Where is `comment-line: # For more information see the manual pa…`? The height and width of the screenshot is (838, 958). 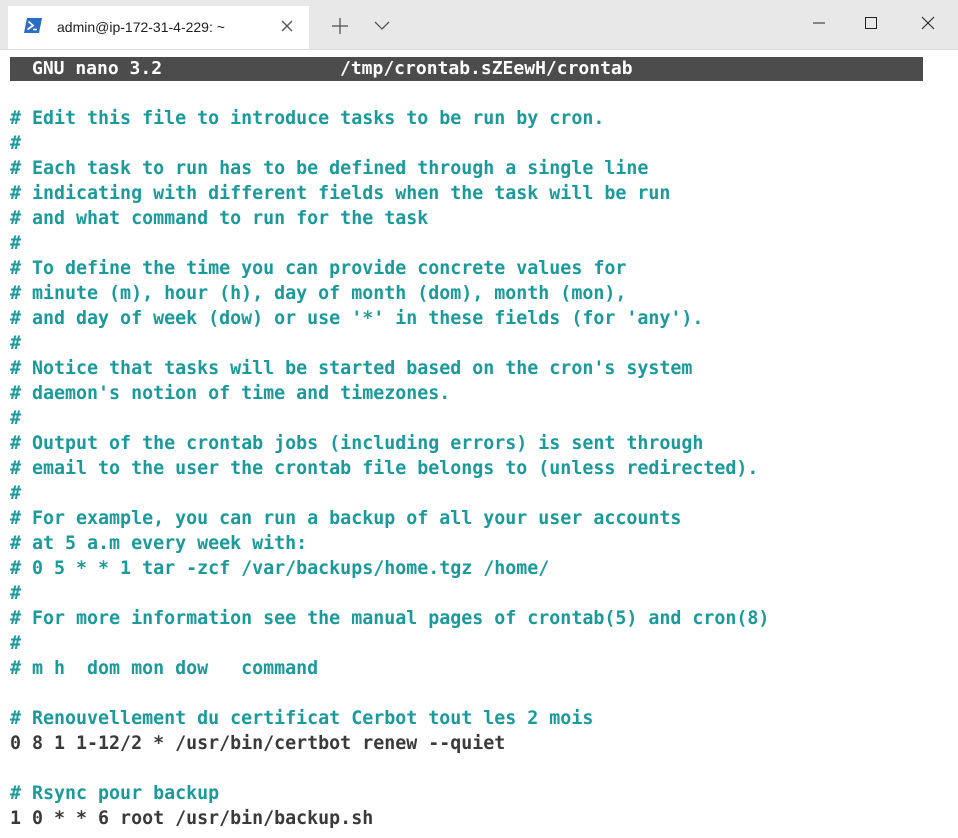
comment-line: # For more information see the manual pa… is located at coordinates (390, 618).